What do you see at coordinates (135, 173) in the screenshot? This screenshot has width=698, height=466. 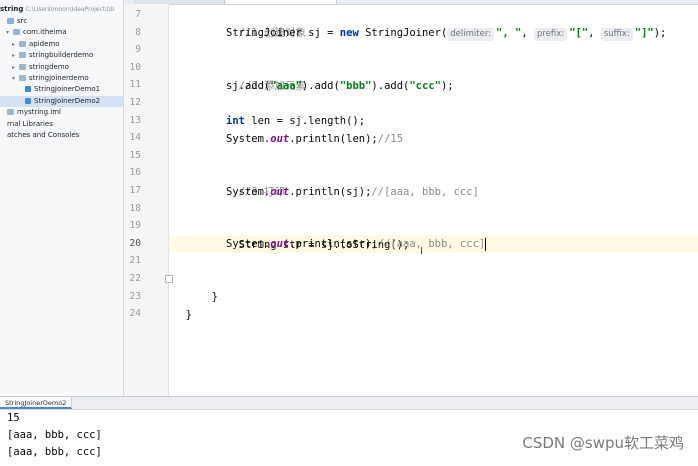 I see `line-number: 16` at bounding box center [135, 173].